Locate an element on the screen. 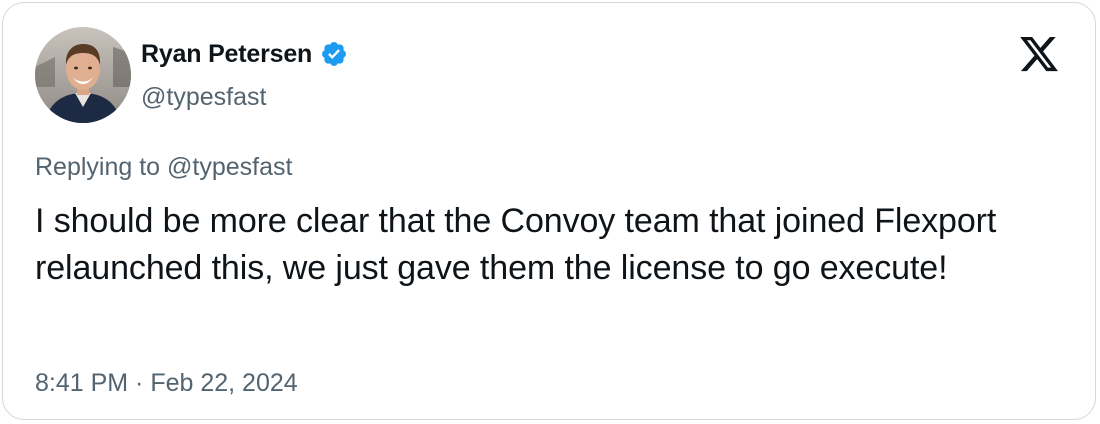 This screenshot has width=1100, height=424. timestamp-time: 8:41 PM is located at coordinates (82, 383).